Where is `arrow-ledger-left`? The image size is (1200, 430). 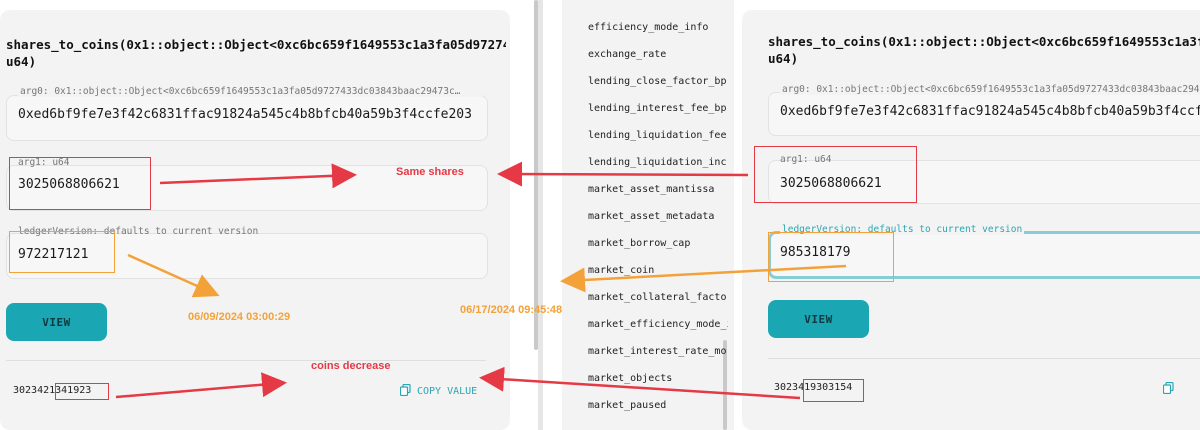
arrow-ledger-left is located at coordinates (173, 275).